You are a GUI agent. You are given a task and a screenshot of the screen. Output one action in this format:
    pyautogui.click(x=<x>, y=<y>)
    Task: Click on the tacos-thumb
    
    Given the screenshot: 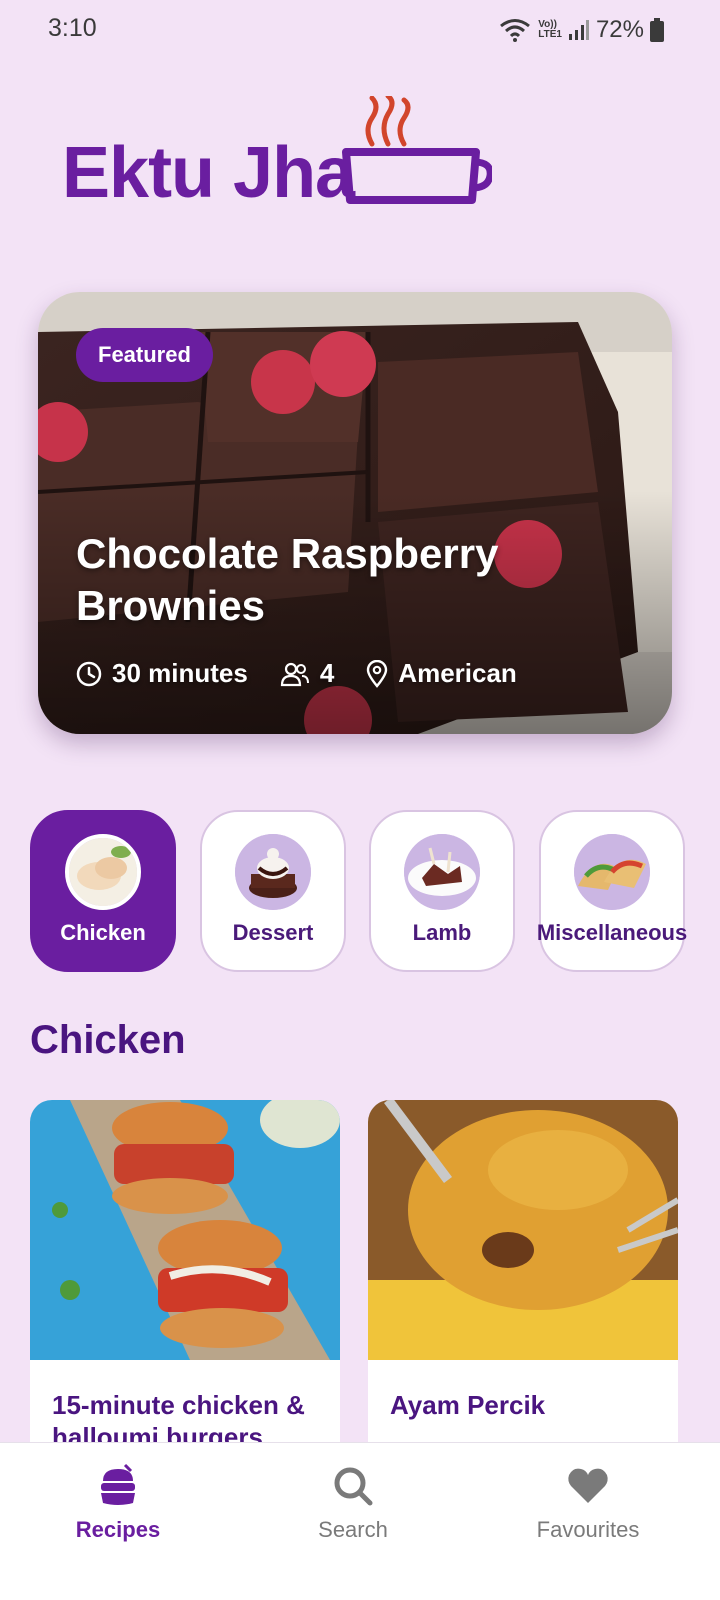 What is the action you would take?
    pyautogui.click(x=612, y=872)
    